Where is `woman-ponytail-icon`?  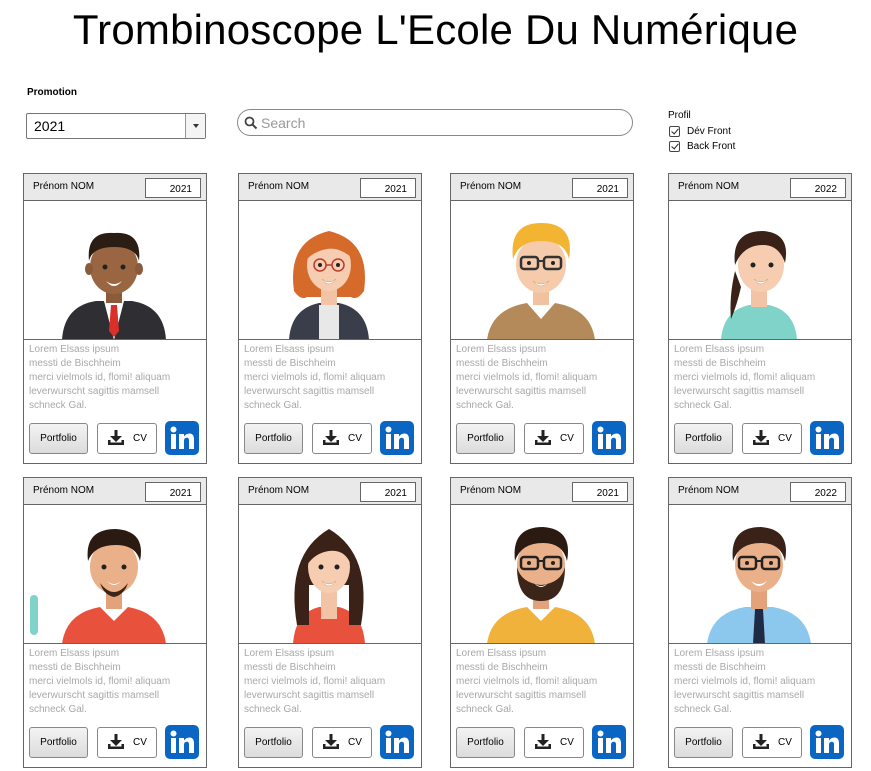
woman-ponytail-icon is located at coordinates (760, 270).